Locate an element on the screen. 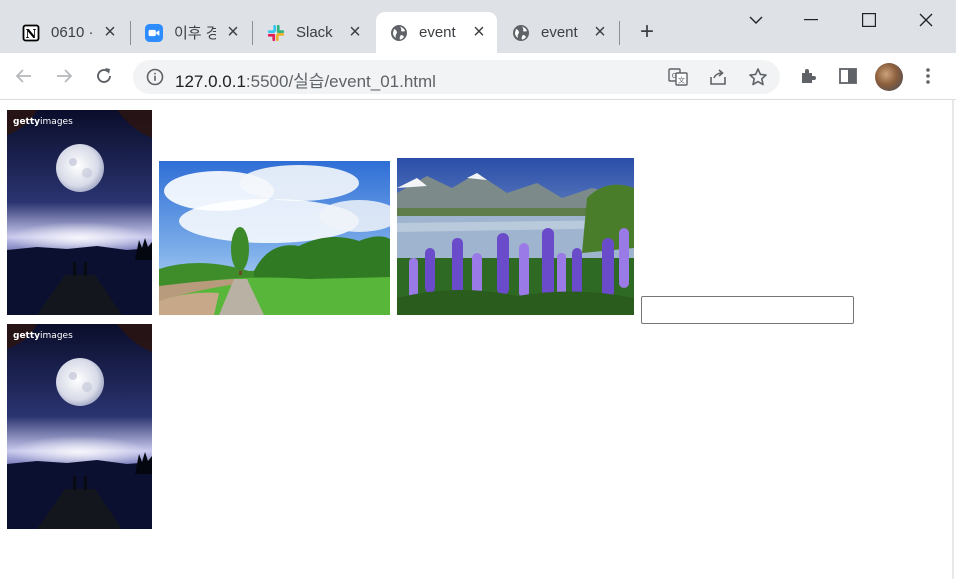  url-text: 127.0.0.1:5500/실습/event_01.html is located at coordinates (305, 79).